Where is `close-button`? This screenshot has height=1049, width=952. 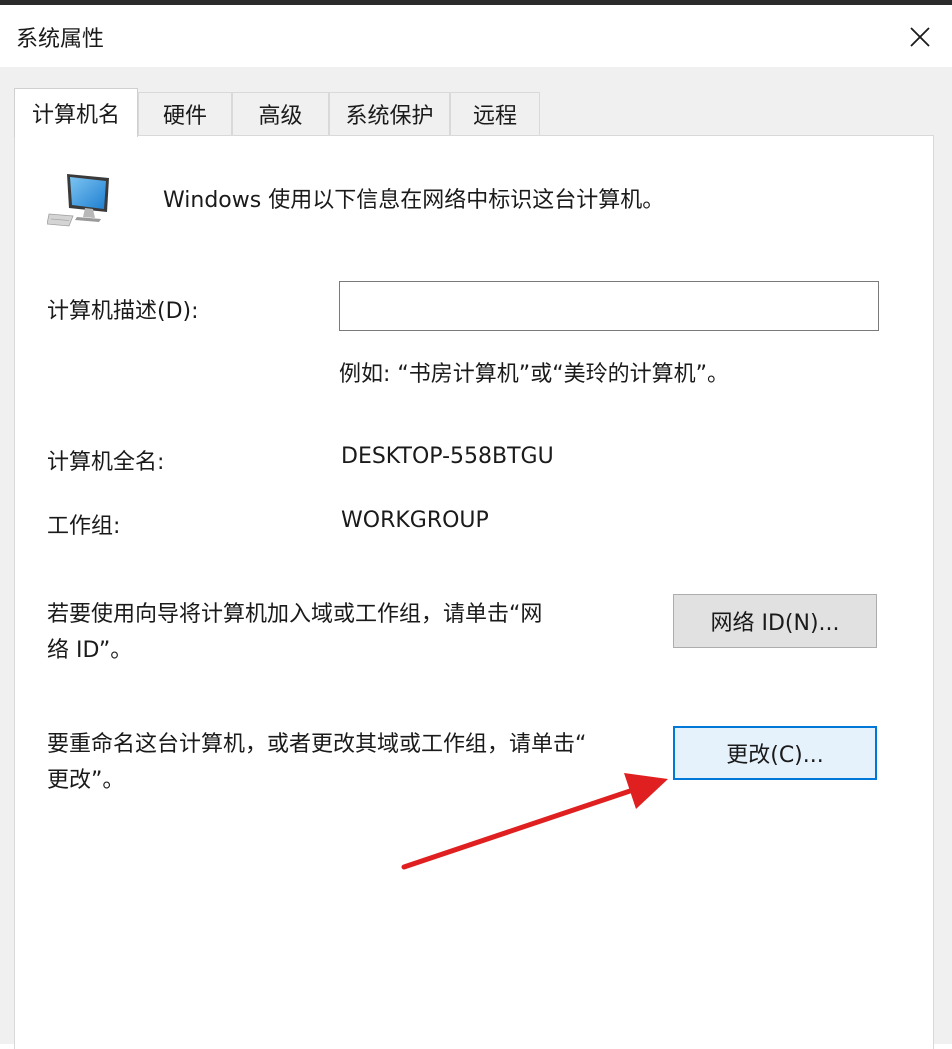
close-button is located at coordinates (920, 37).